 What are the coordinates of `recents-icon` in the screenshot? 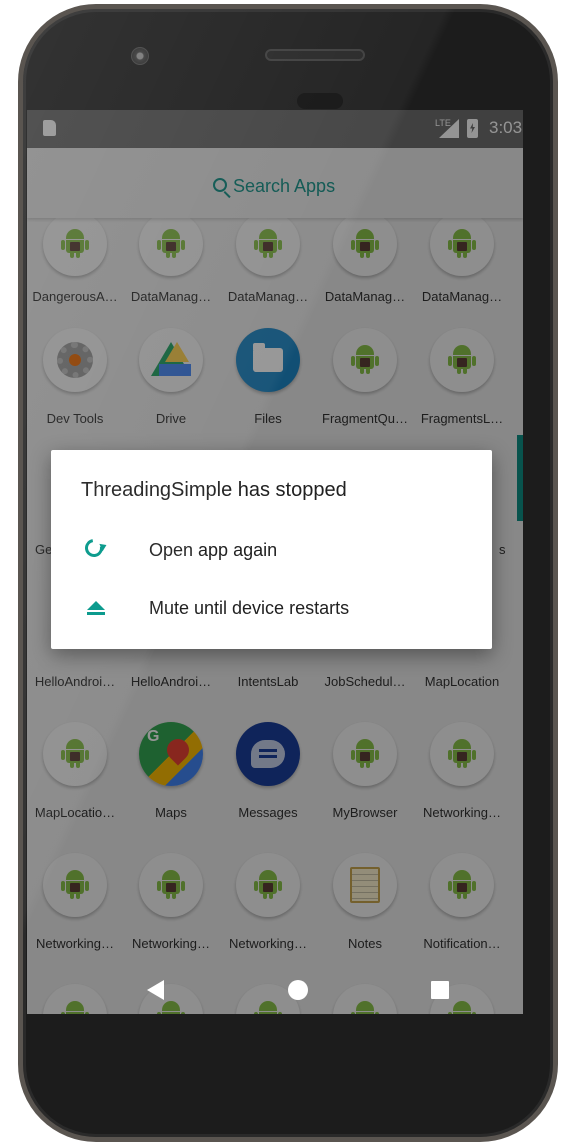 It's located at (440, 990).